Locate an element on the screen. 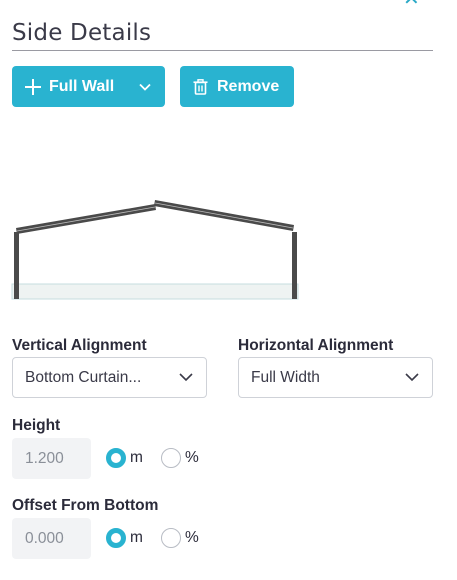 The height and width of the screenshot is (580, 457). remove-label: Remove is located at coordinates (248, 86).